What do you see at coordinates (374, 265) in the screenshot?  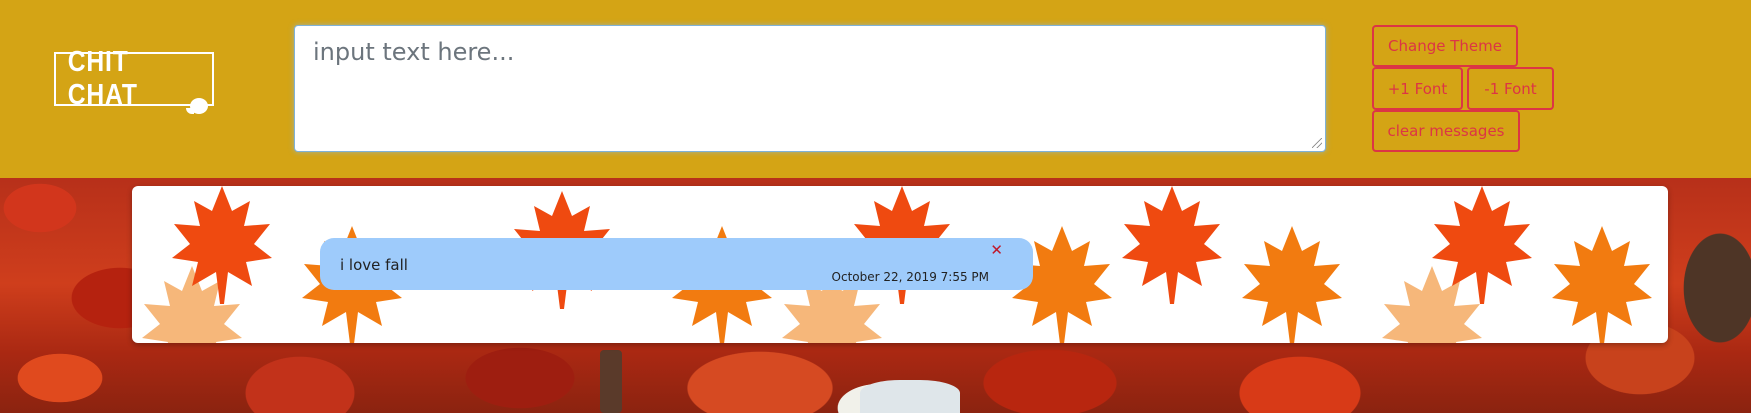 I see `message-text: i love fall` at bounding box center [374, 265].